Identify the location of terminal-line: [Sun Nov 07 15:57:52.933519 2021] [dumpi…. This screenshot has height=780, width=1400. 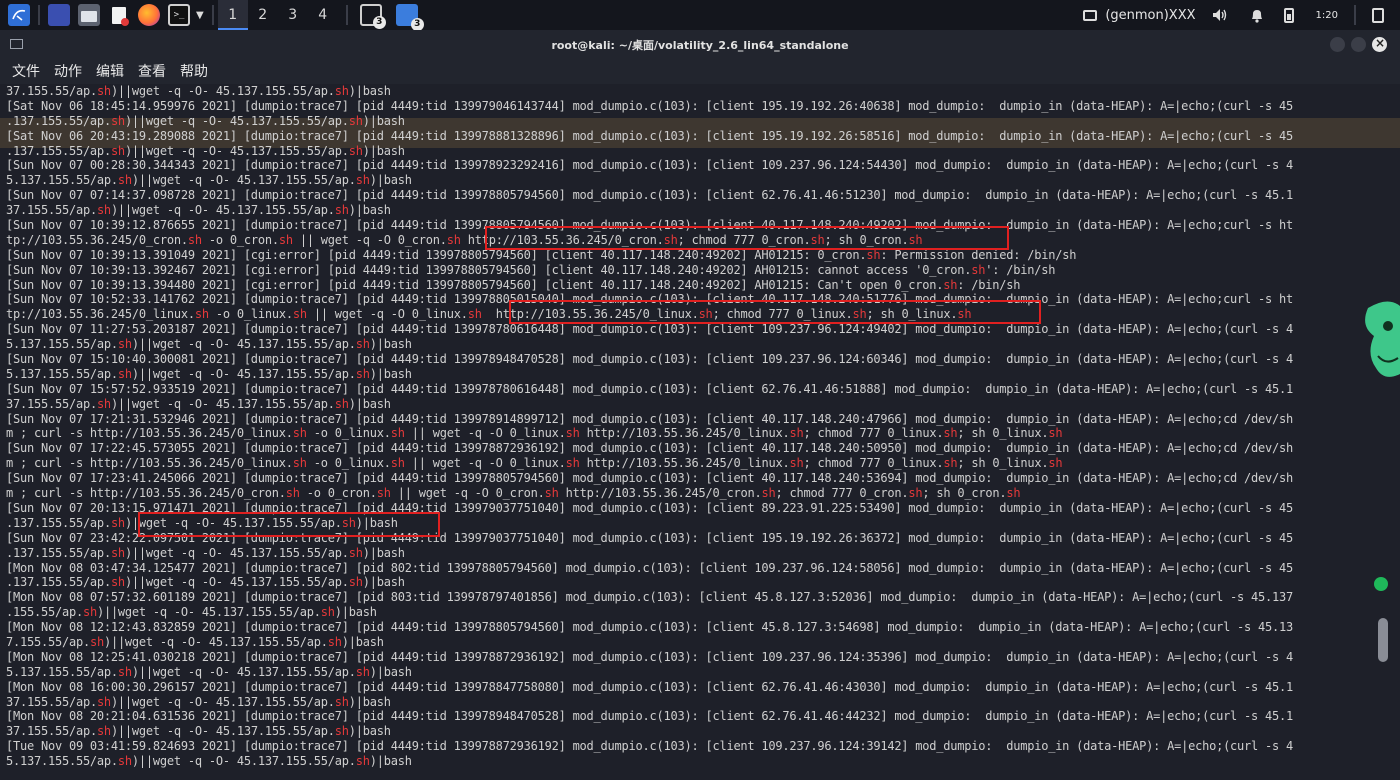
(650, 388).